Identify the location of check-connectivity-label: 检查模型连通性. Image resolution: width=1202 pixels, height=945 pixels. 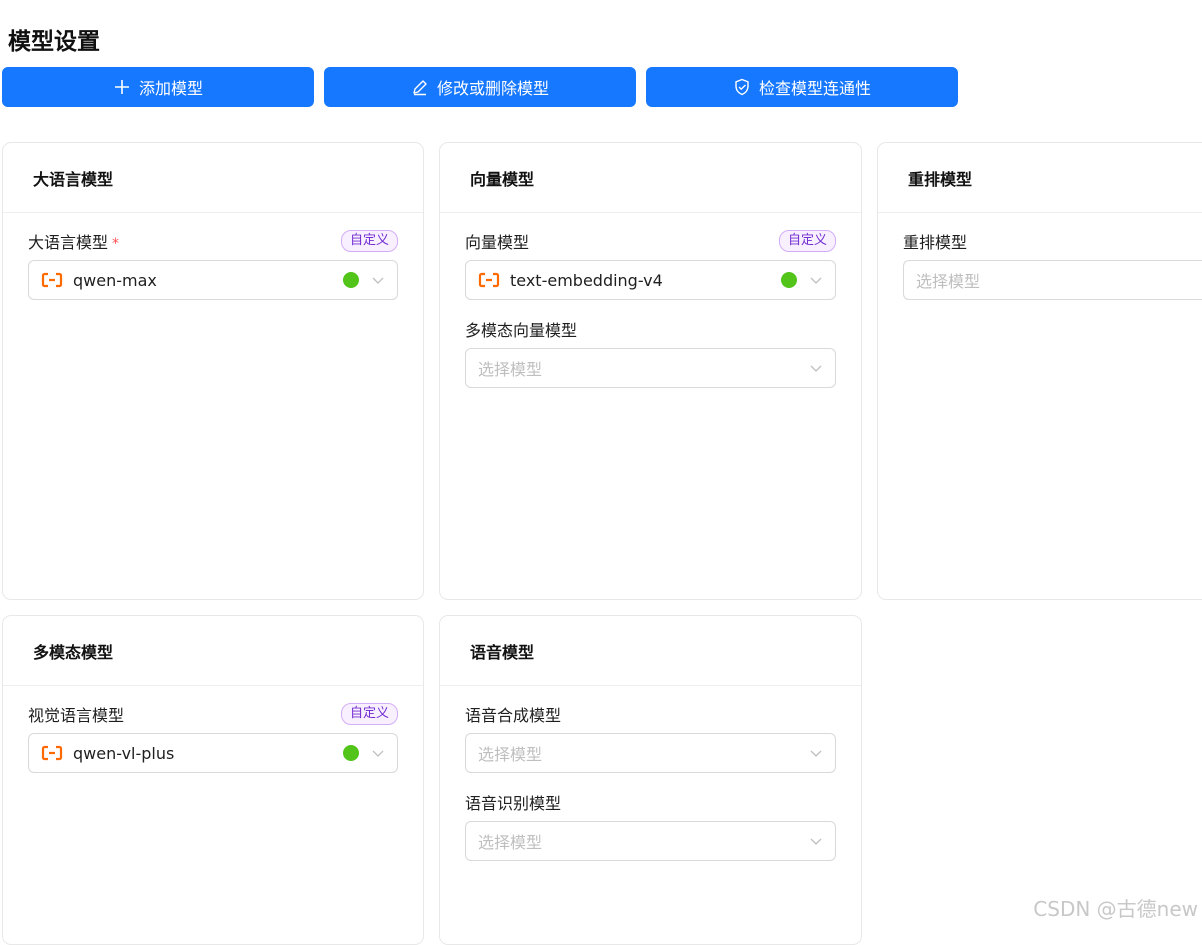
(814, 88).